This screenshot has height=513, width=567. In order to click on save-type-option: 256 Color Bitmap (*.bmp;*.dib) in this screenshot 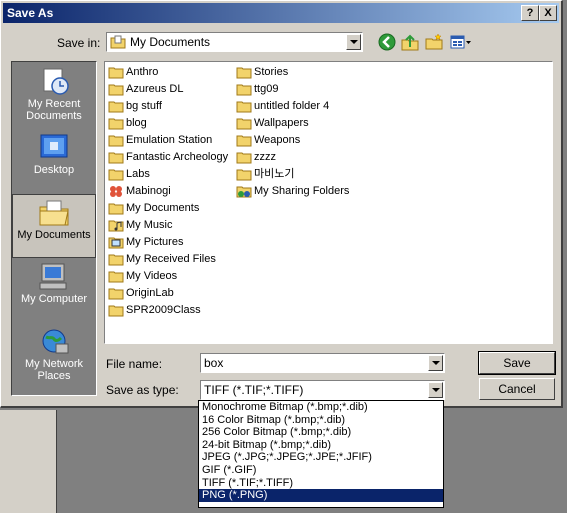, I will do `click(321, 432)`.